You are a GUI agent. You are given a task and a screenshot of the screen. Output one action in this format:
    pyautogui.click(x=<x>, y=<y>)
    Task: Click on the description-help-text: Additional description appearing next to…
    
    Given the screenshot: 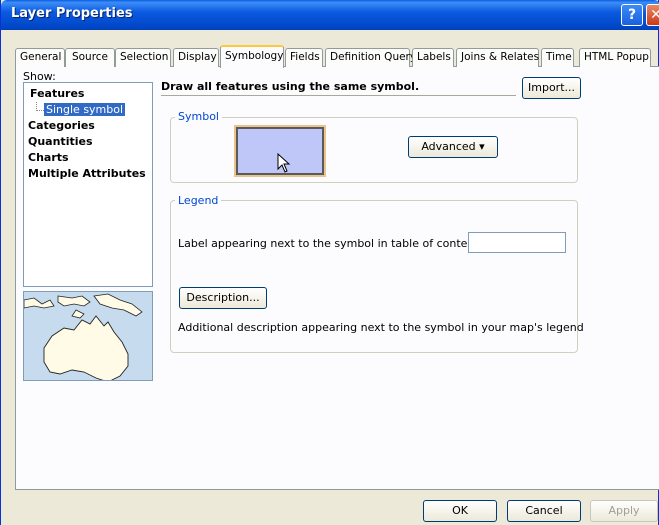 What is the action you would take?
    pyautogui.click(x=381, y=327)
    